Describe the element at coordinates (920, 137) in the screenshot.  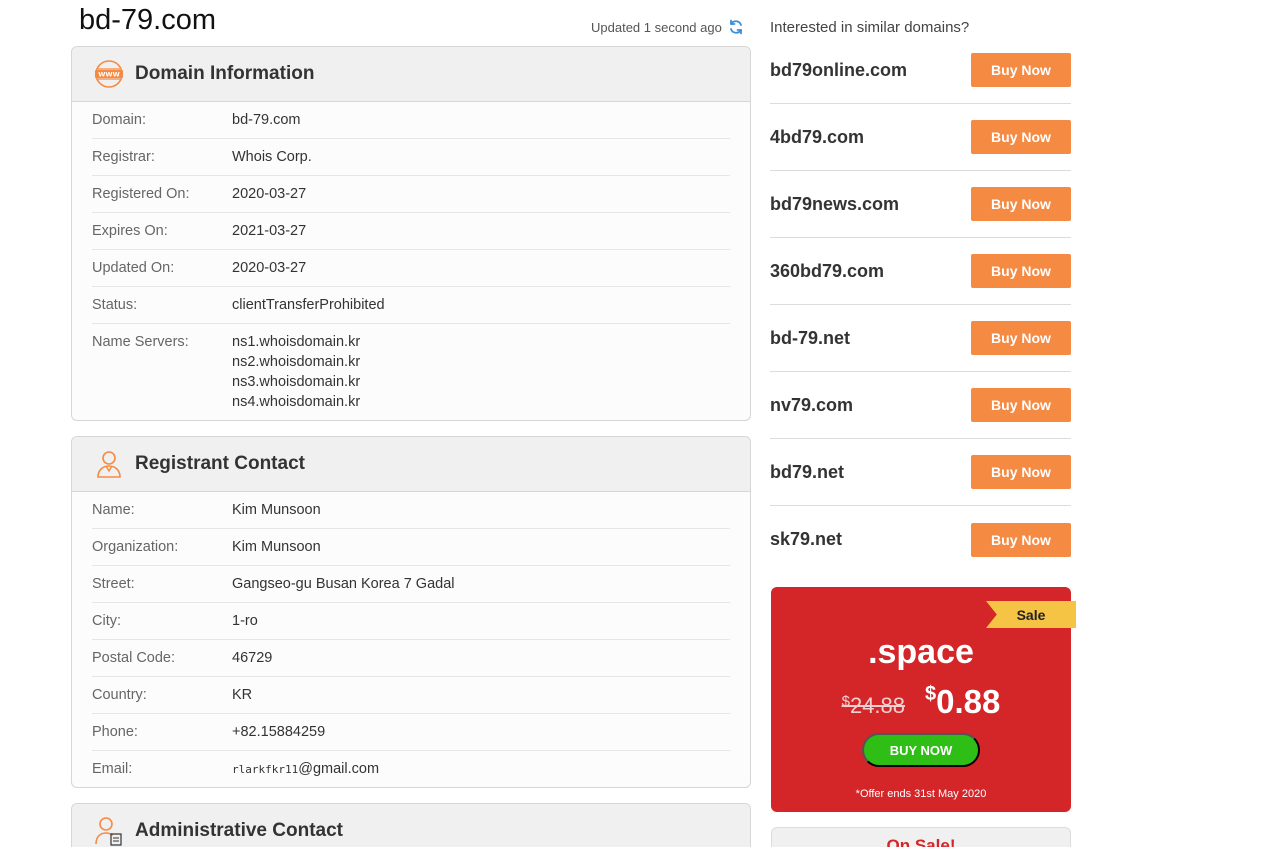
I see `list-item: 4bd79.com Buy Now` at that location.